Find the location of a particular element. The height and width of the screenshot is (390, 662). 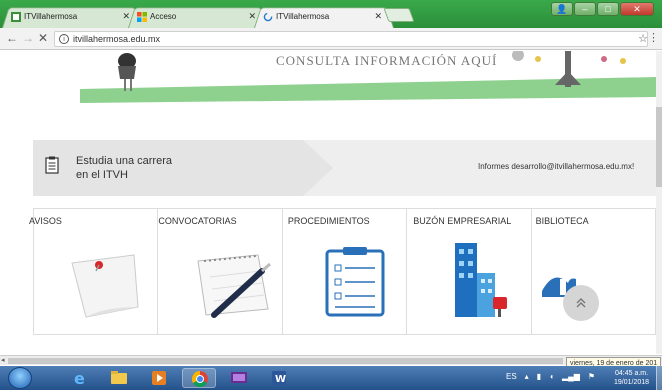

close-window-button: ✕ is located at coordinates (637, 9).